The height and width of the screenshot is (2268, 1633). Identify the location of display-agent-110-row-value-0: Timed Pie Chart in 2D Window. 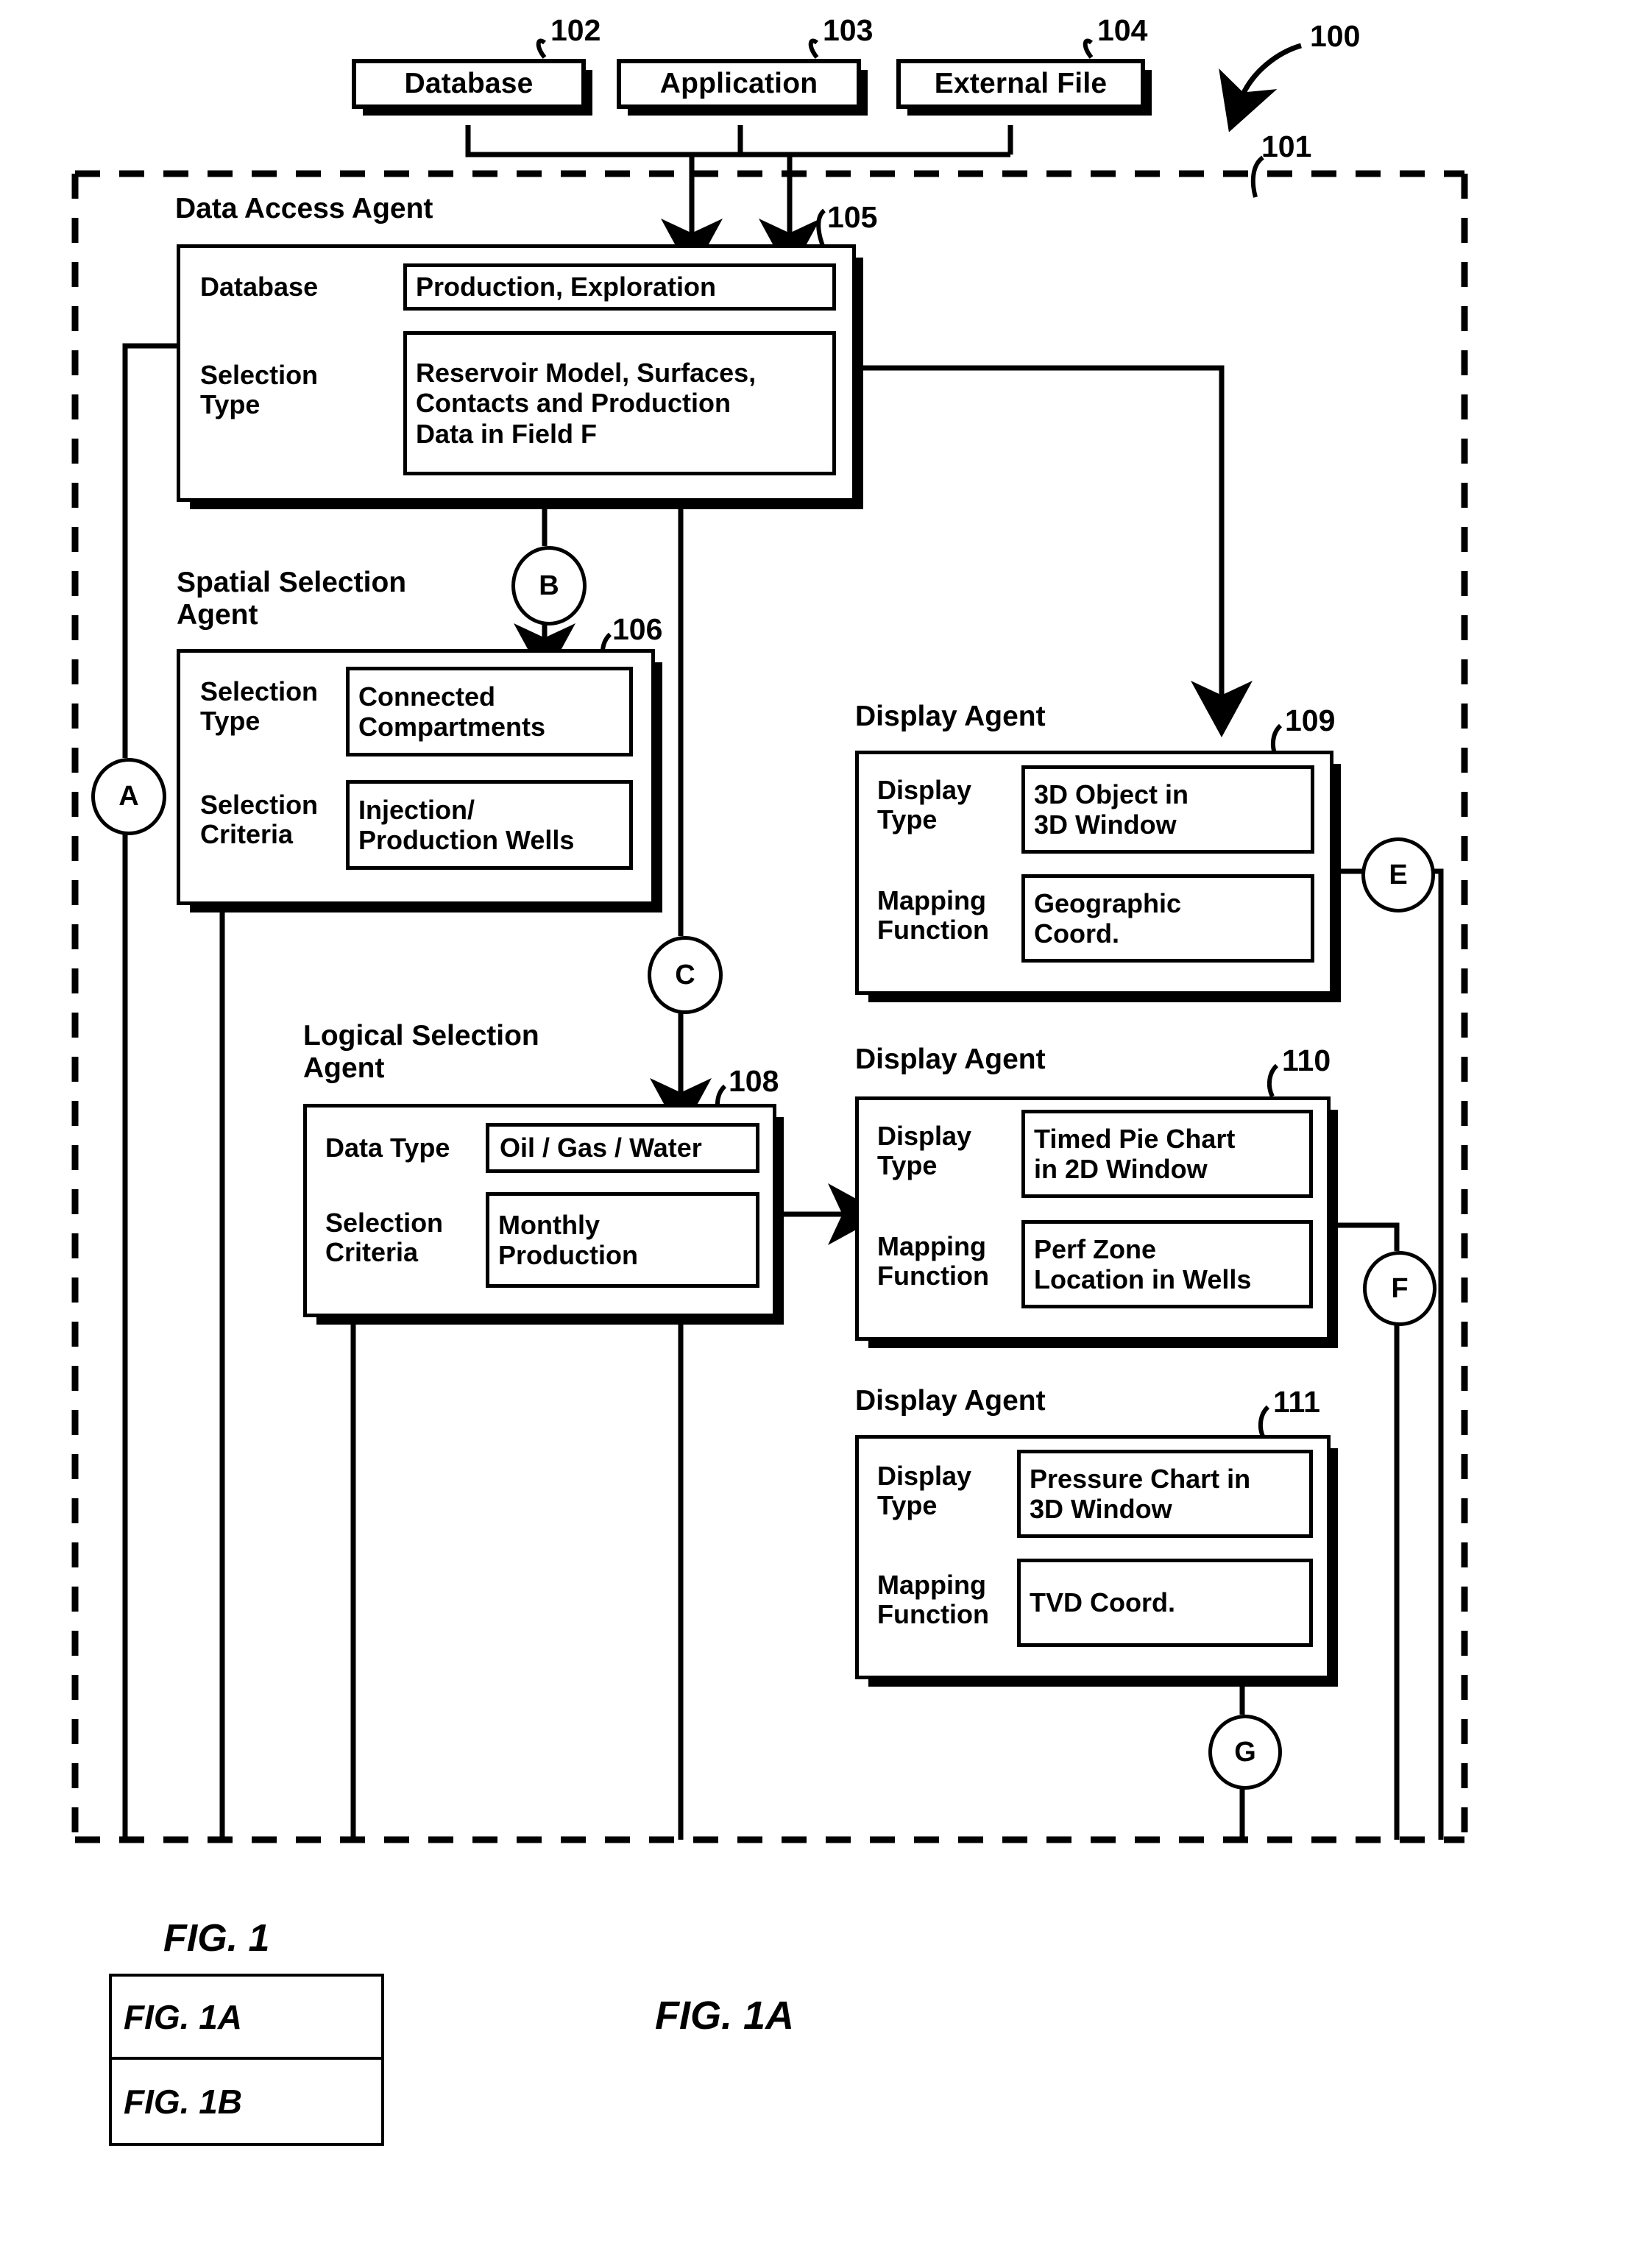
(1167, 1154).